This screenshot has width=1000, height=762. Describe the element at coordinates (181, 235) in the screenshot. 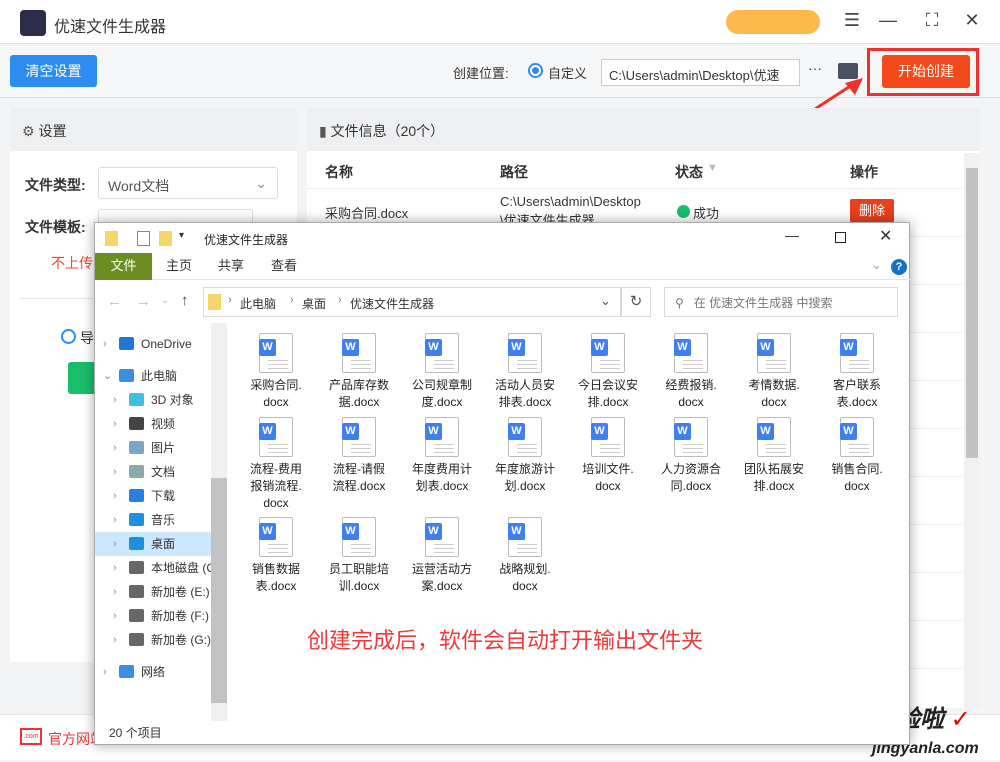

I see `quick-access-dropdown-icon: ▾` at that location.